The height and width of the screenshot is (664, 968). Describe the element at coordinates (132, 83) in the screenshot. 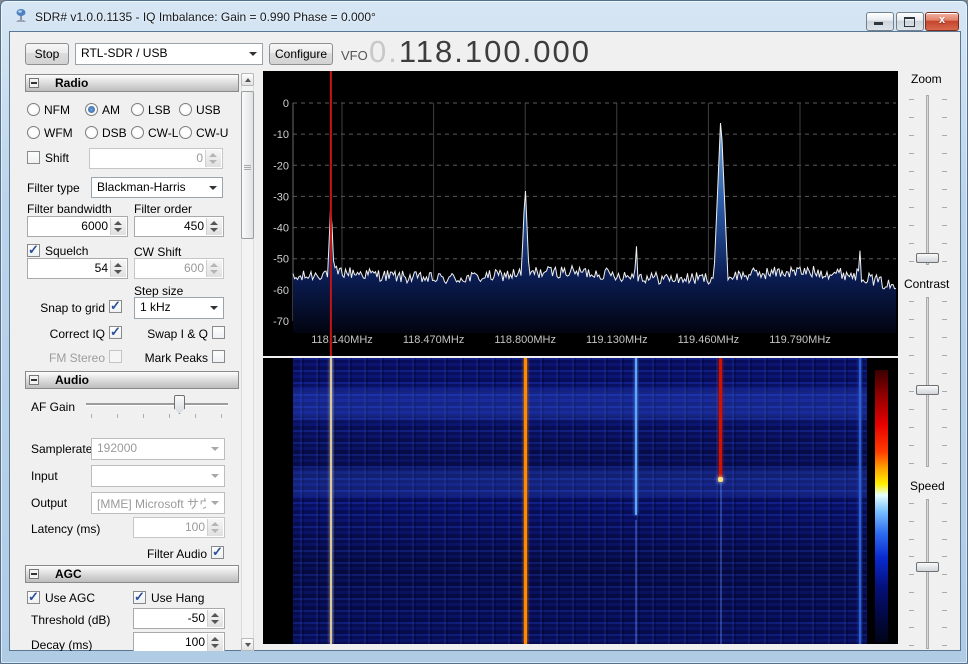

I see `radio-group-header: Radio` at that location.